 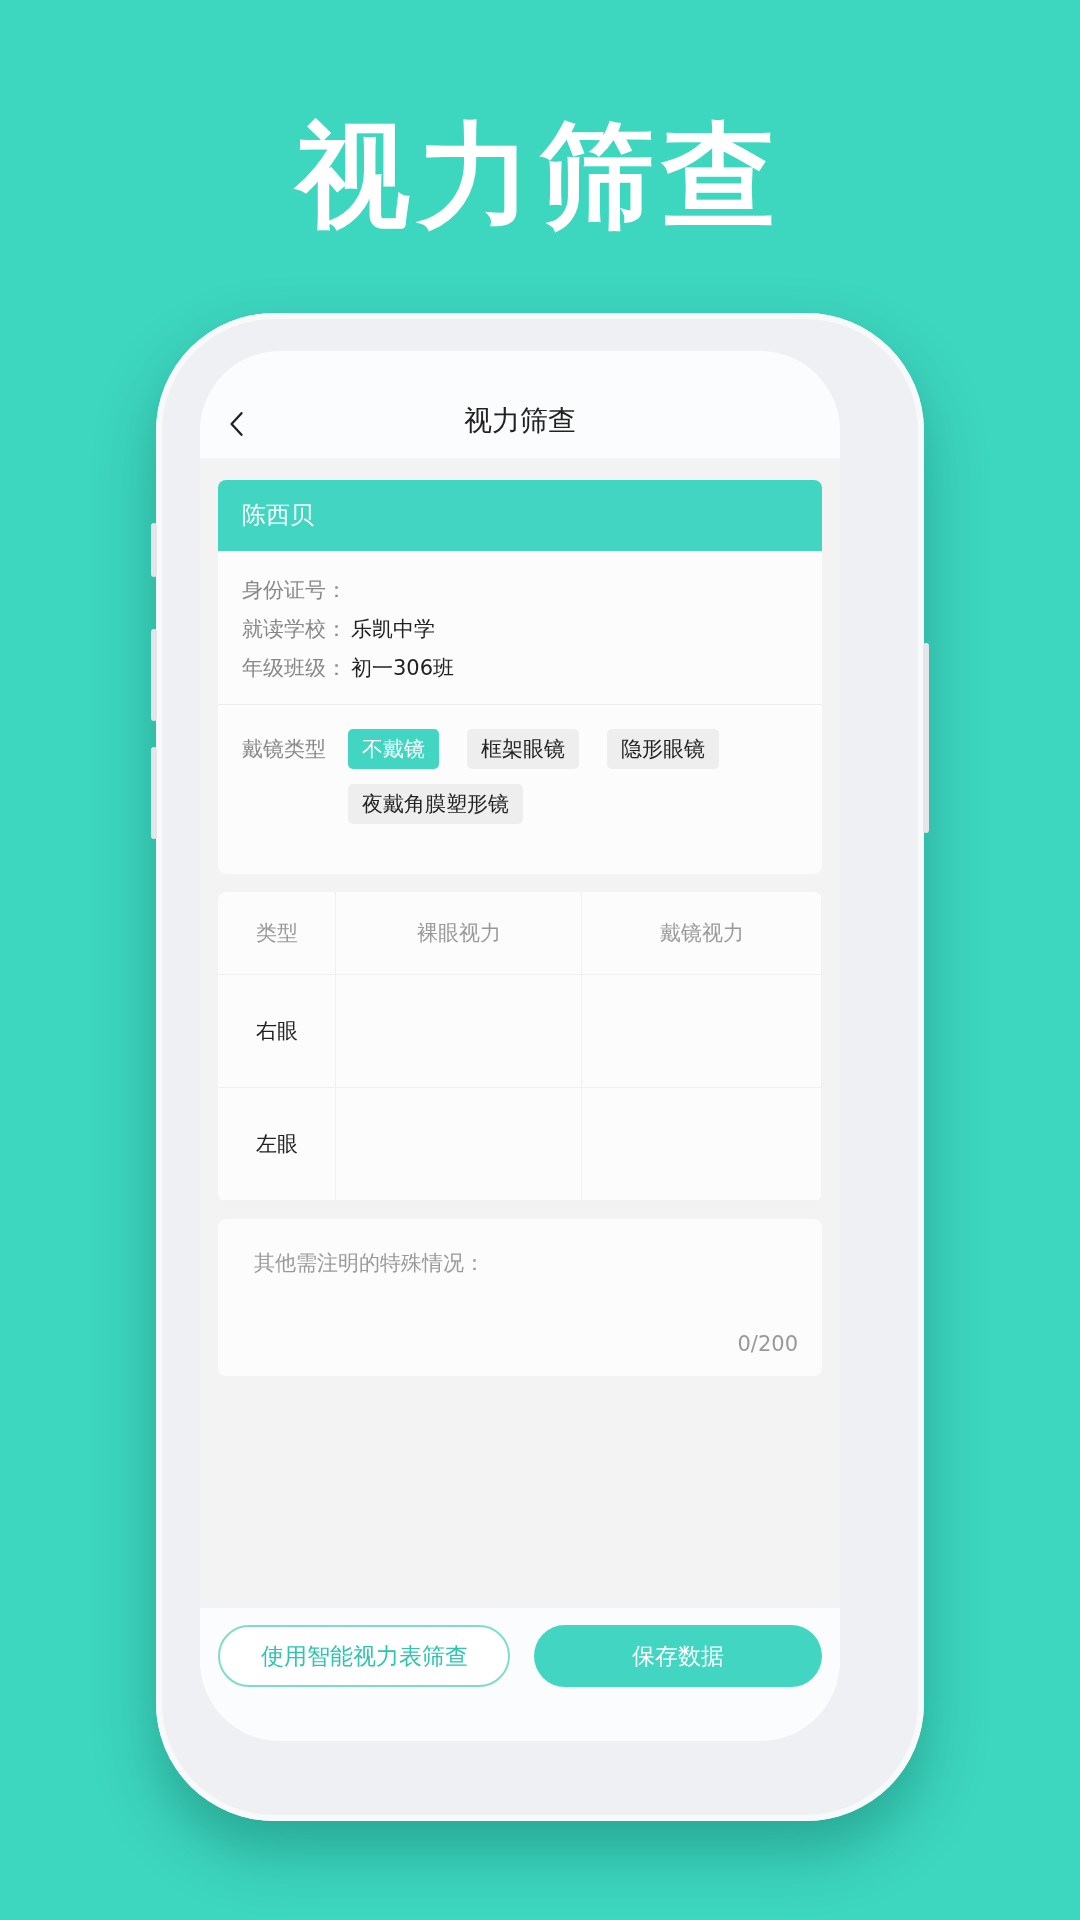 What do you see at coordinates (277, 933) in the screenshot?
I see `column-header: 类型` at bounding box center [277, 933].